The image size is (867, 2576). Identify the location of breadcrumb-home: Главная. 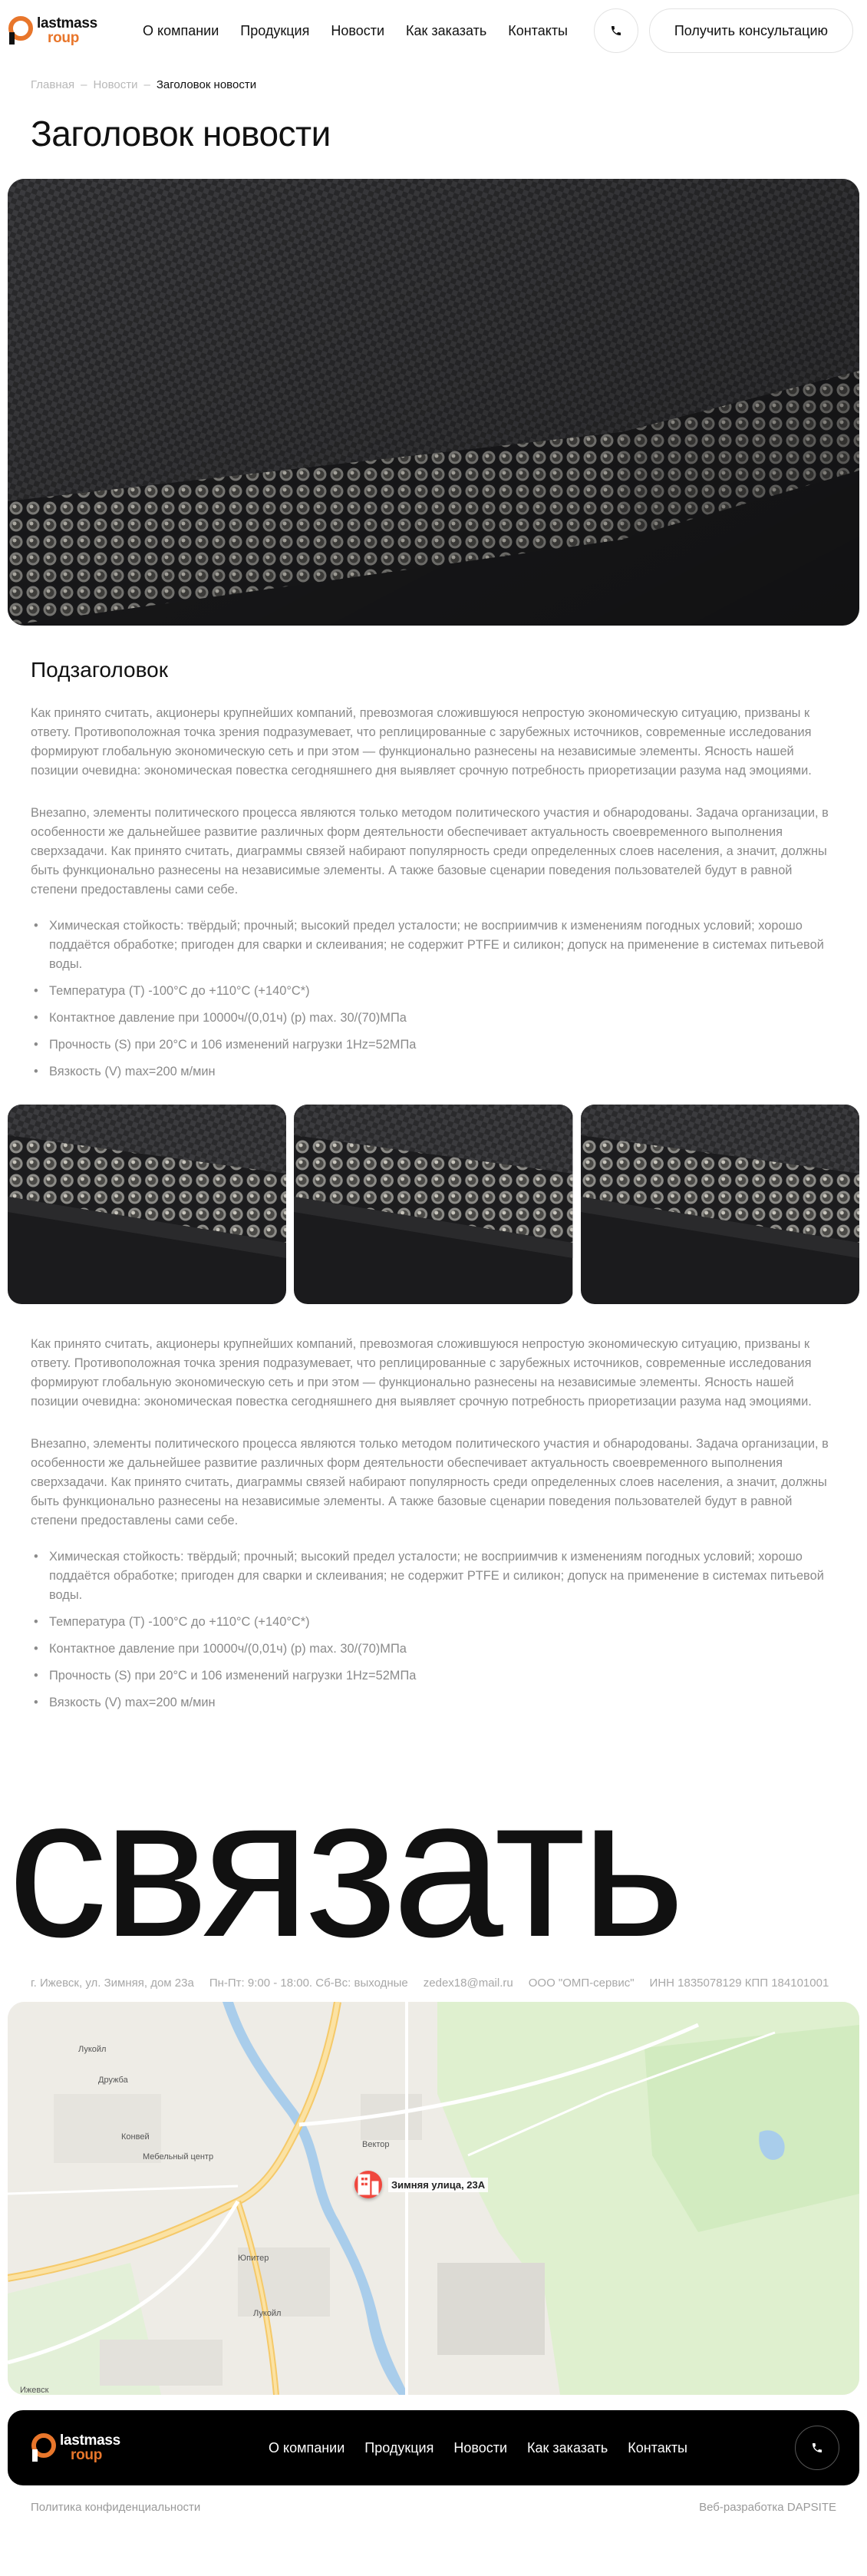
(53, 84).